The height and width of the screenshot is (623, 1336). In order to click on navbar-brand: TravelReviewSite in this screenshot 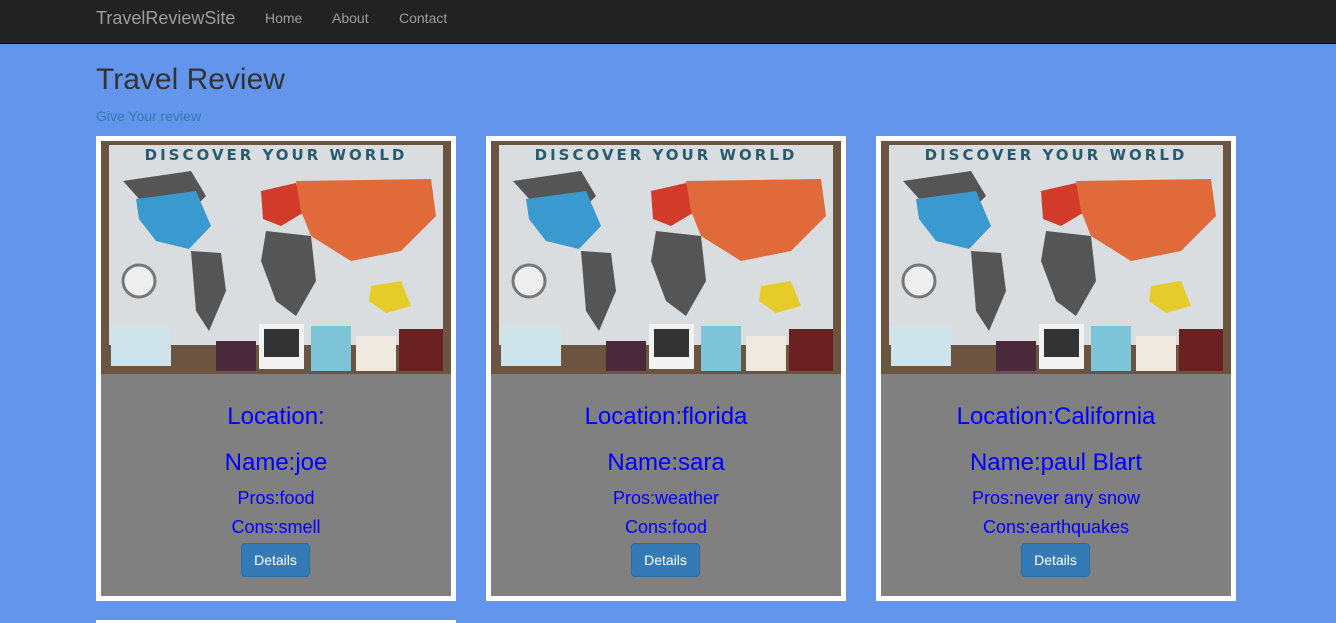, I will do `click(165, 18)`.